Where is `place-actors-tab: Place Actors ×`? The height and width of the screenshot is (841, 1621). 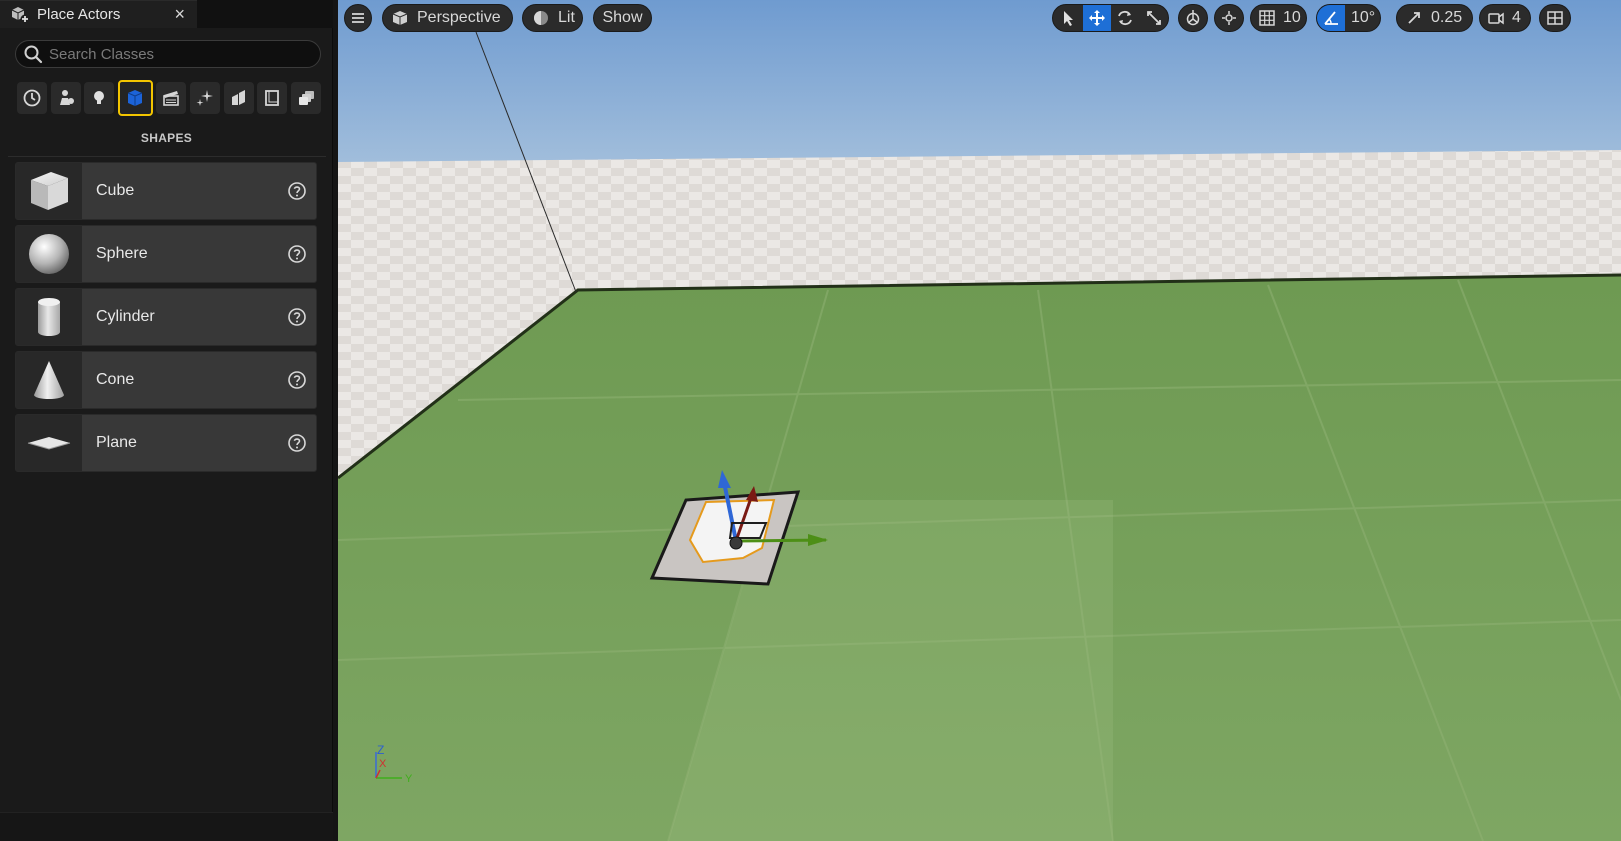
place-actors-tab: Place Actors × is located at coordinates (98, 14).